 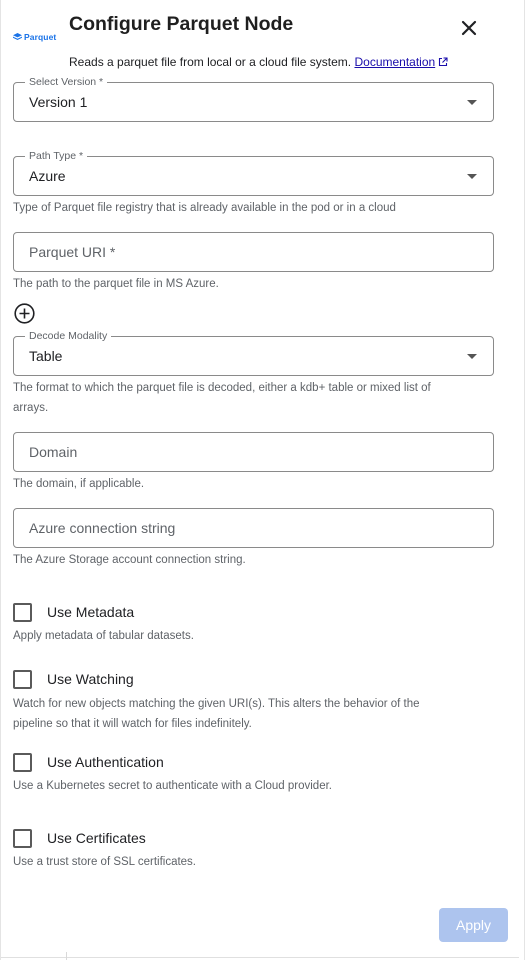 I want to click on add-circle-icon, so click(x=24, y=313).